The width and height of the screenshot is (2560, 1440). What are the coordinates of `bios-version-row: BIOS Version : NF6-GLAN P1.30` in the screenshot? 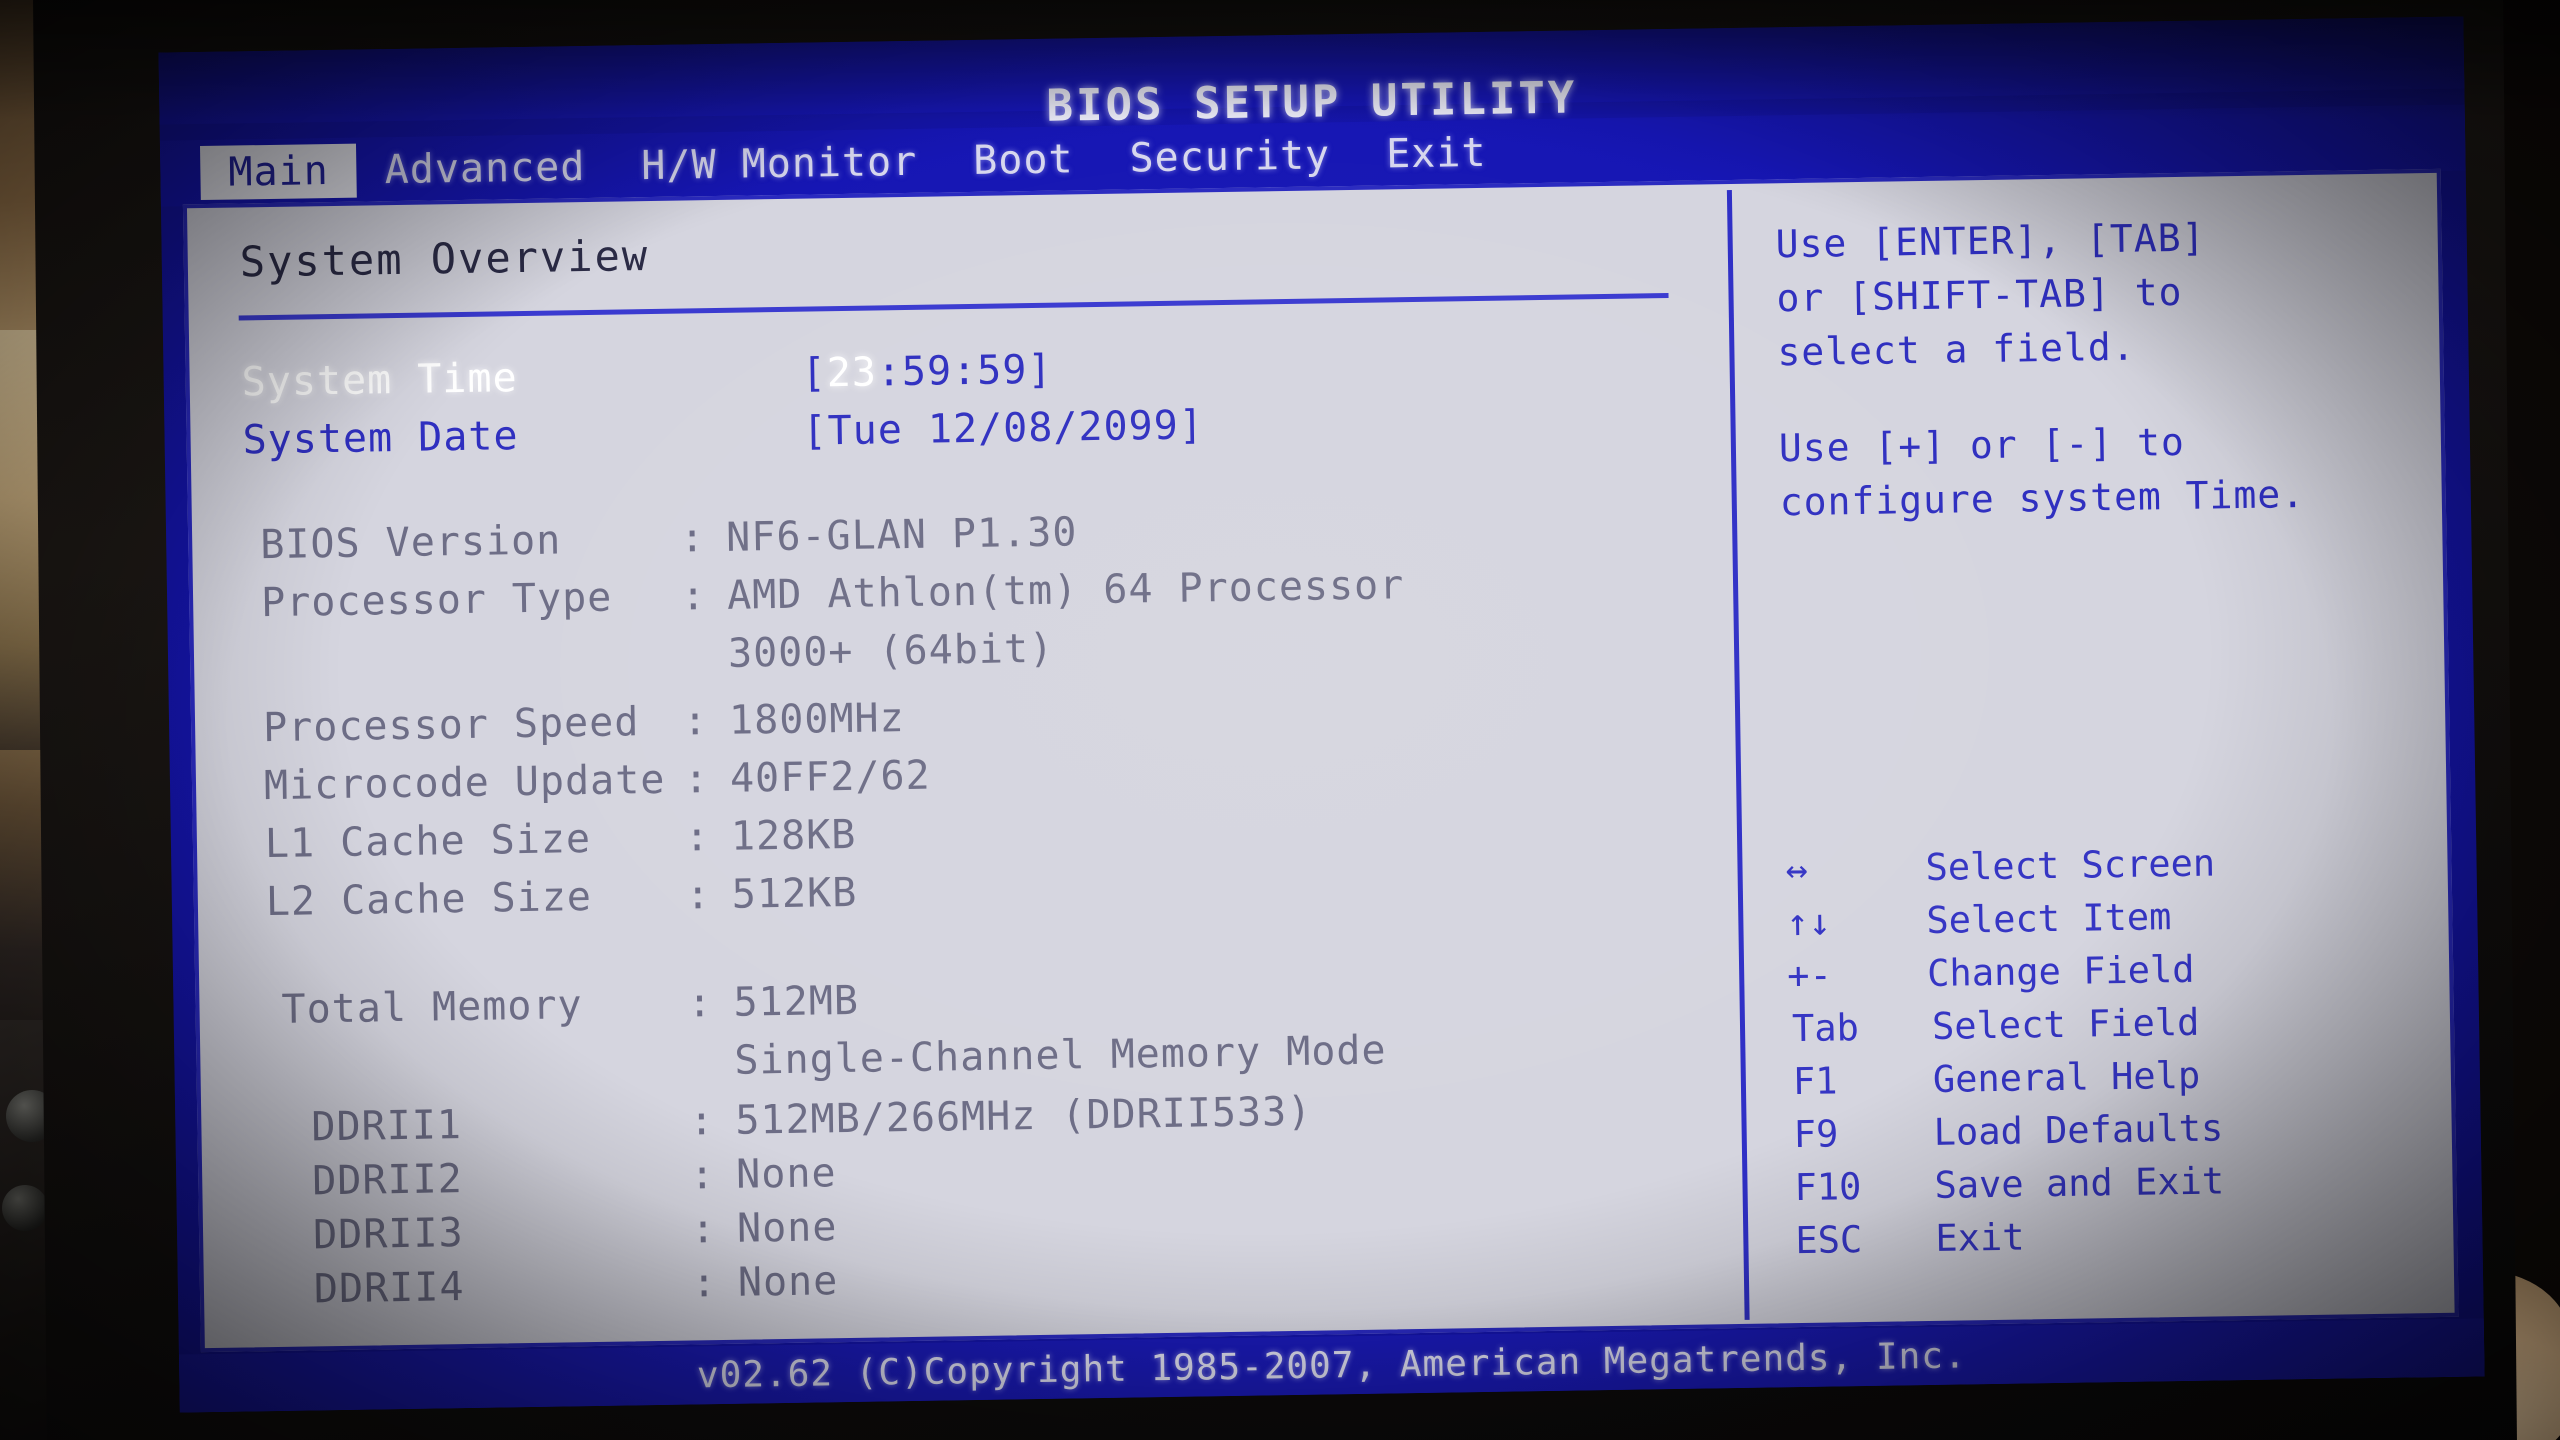 It's located at (669, 538).